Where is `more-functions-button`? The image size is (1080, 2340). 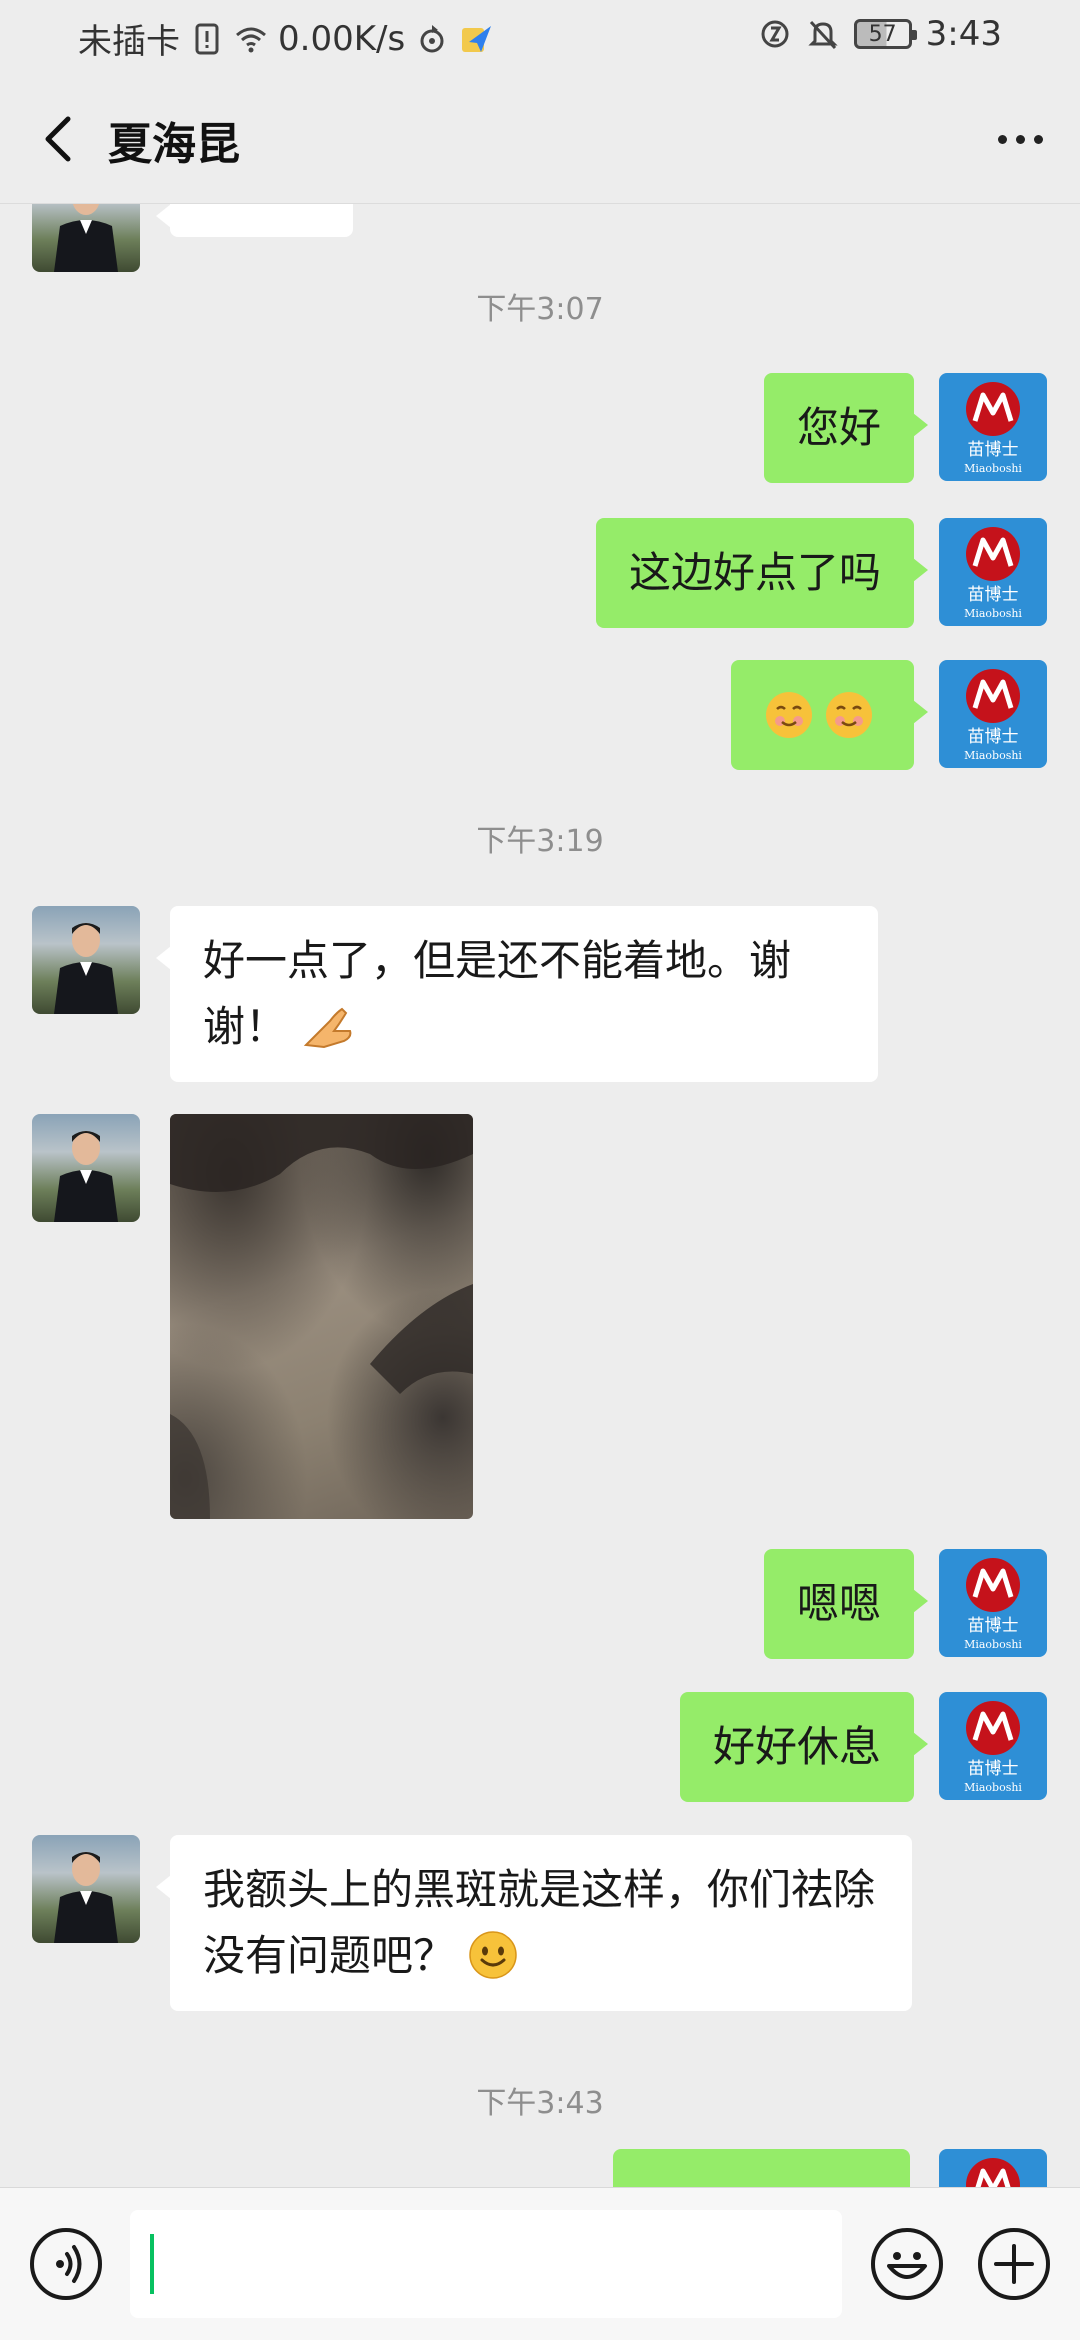
more-functions-button is located at coordinates (1014, 2264).